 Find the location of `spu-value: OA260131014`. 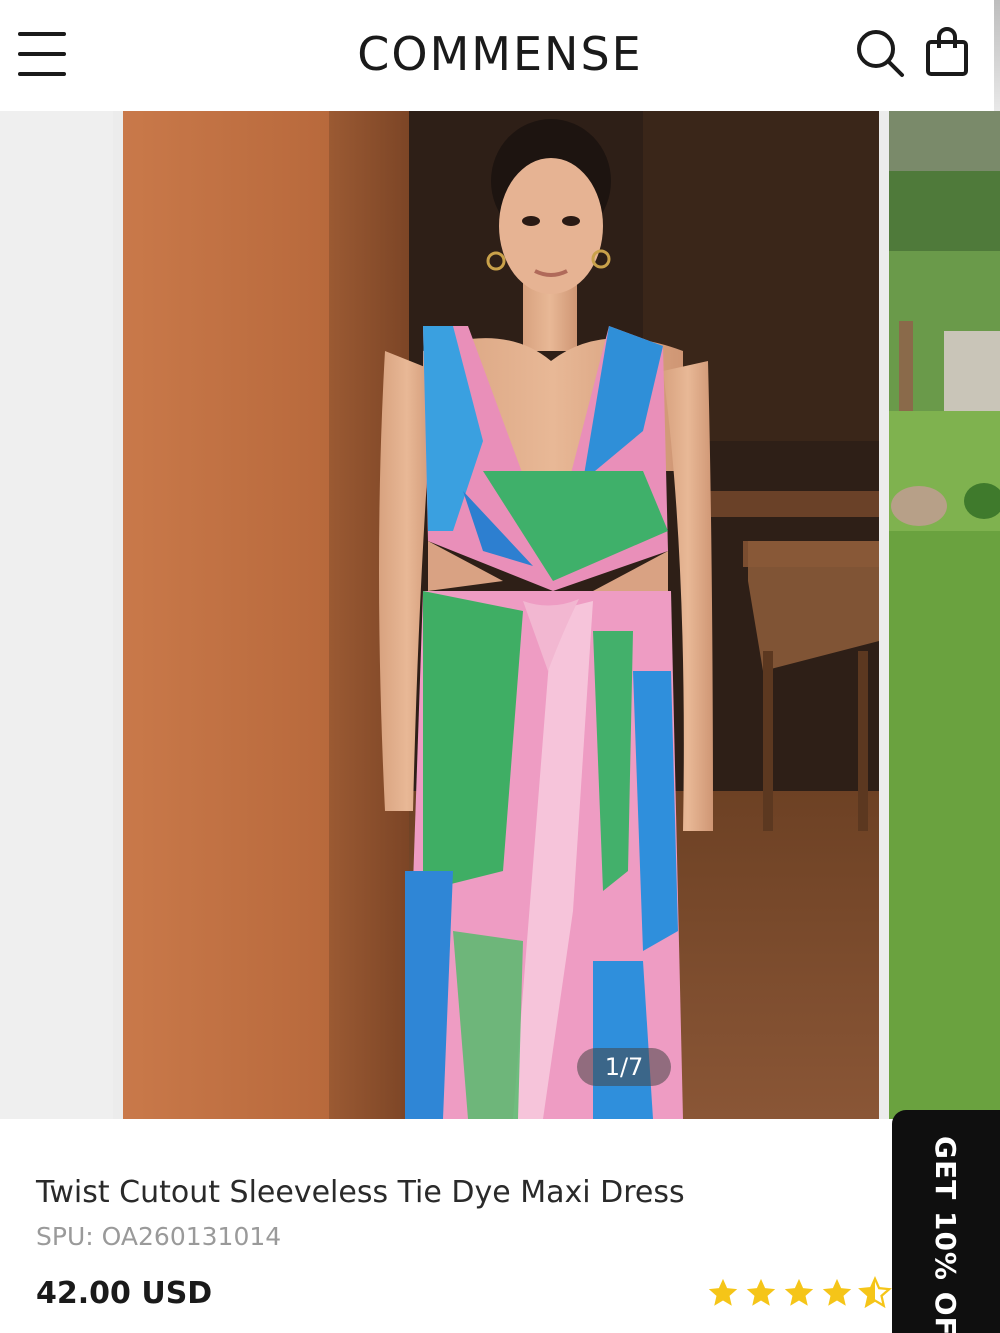

spu-value: OA260131014 is located at coordinates (191, 1236).